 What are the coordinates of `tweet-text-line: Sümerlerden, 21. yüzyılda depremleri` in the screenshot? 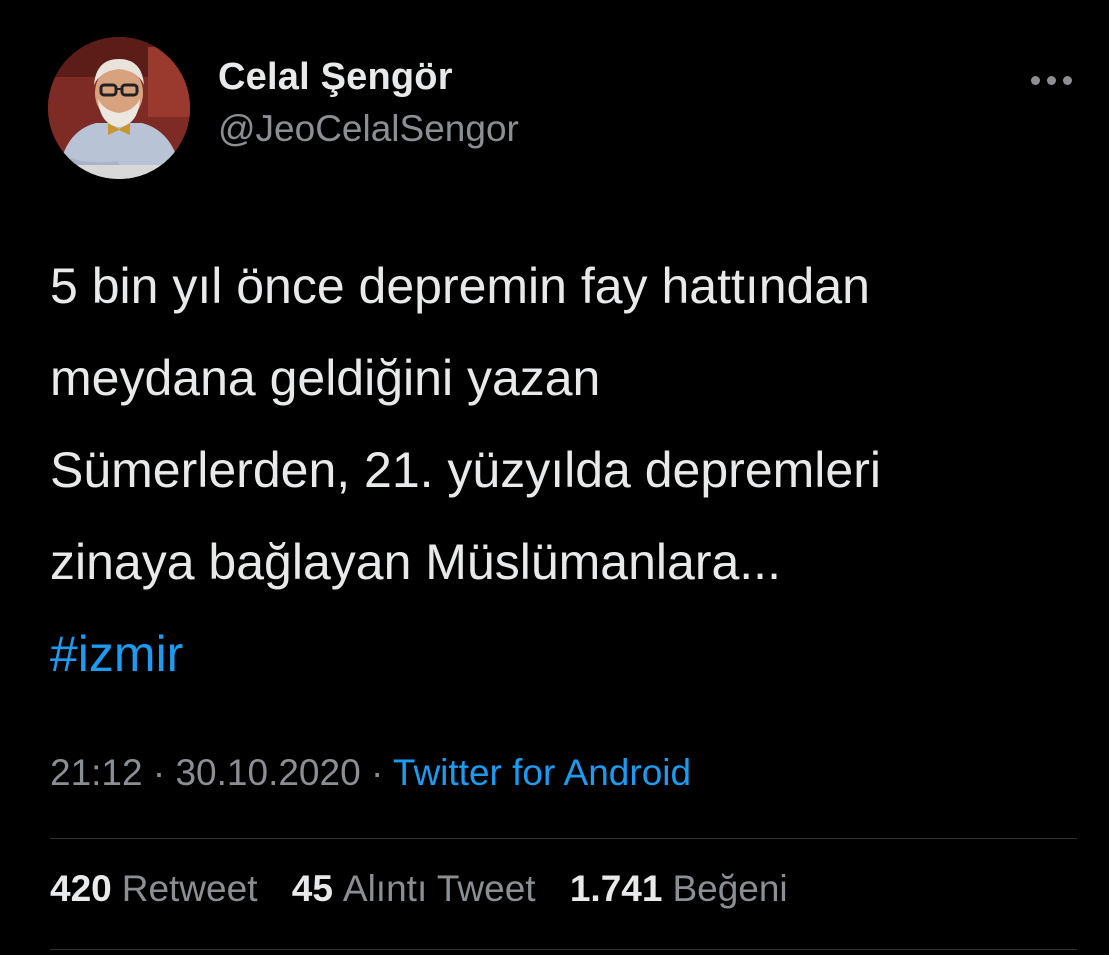 It's located at (465, 470).